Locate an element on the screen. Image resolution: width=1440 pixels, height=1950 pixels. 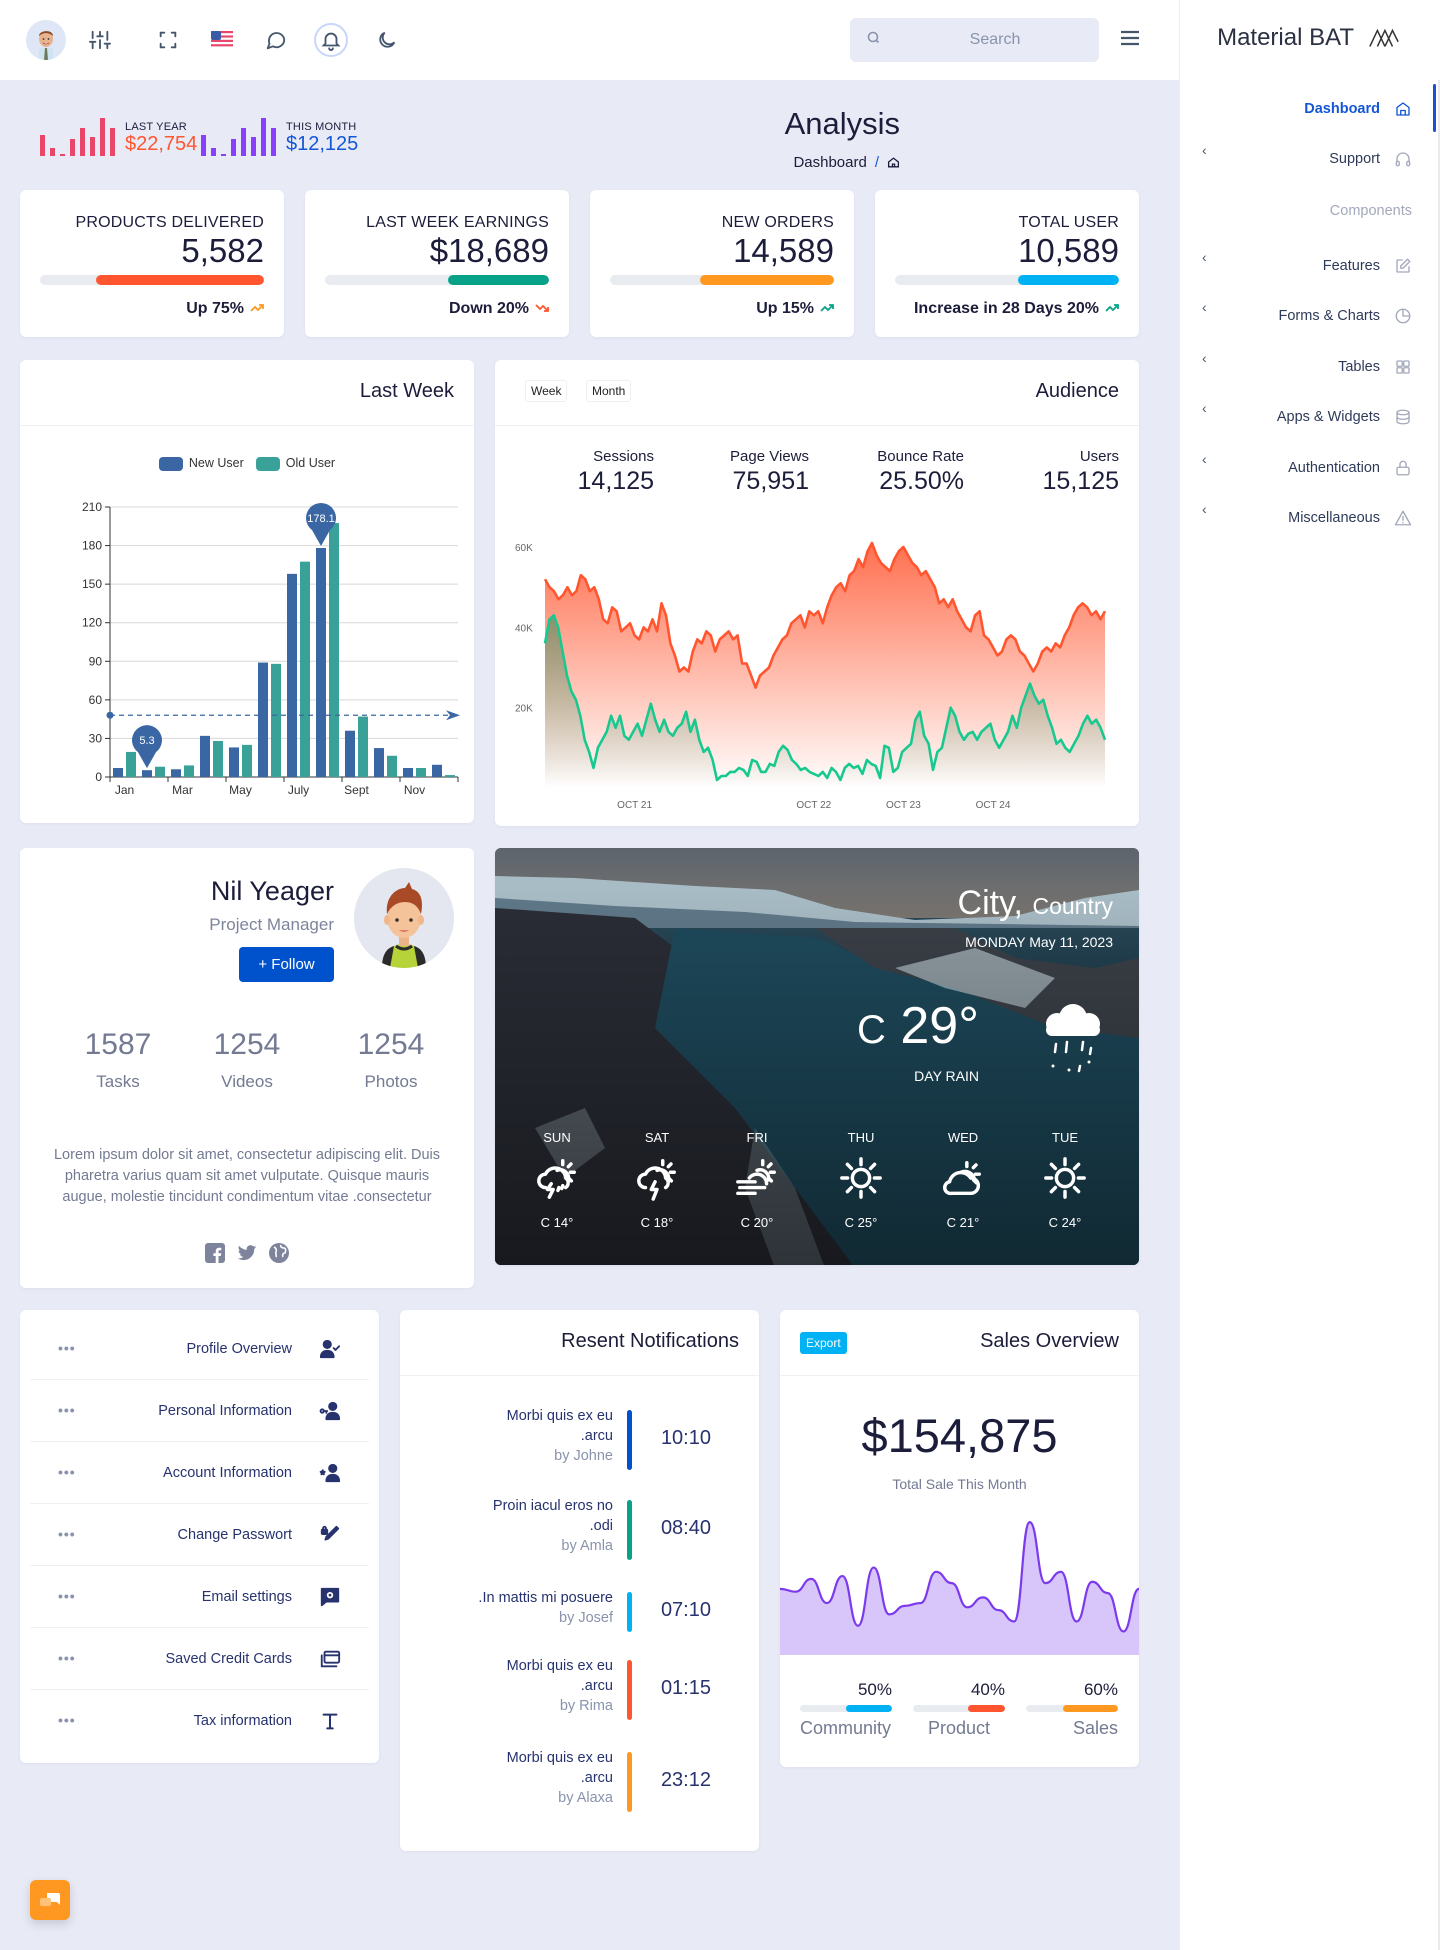
bell-icon is located at coordinates (331, 40).